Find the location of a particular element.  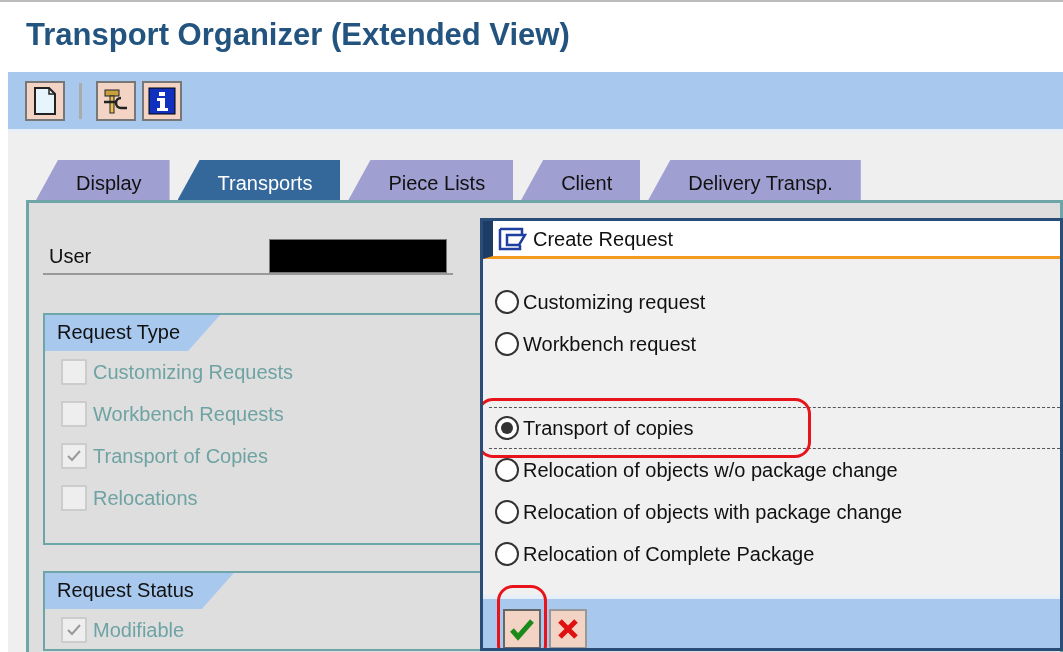

checkbox-label: Customizing Requests is located at coordinates (193, 372).